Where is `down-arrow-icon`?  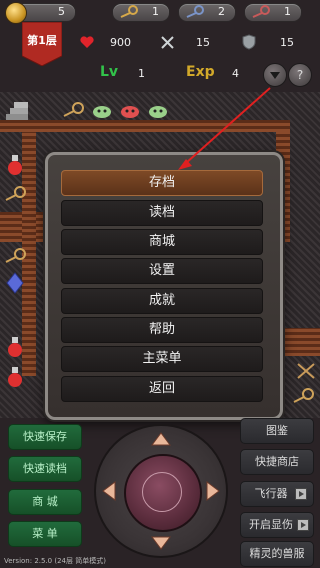
down-arrow-icon is located at coordinates (161, 543).